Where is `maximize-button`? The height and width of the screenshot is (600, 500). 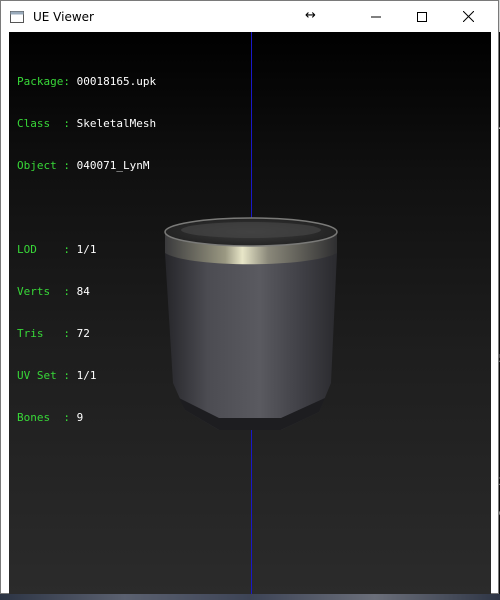 maximize-button is located at coordinates (422, 16).